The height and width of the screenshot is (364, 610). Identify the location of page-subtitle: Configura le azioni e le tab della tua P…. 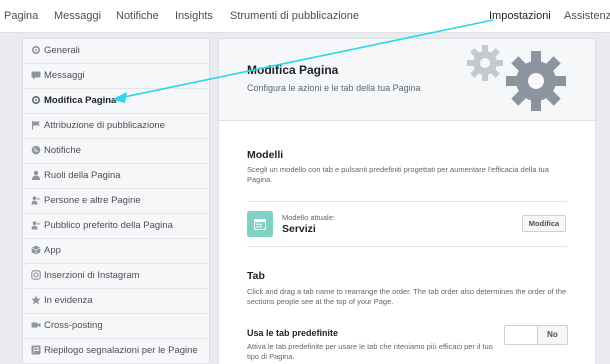
(334, 88).